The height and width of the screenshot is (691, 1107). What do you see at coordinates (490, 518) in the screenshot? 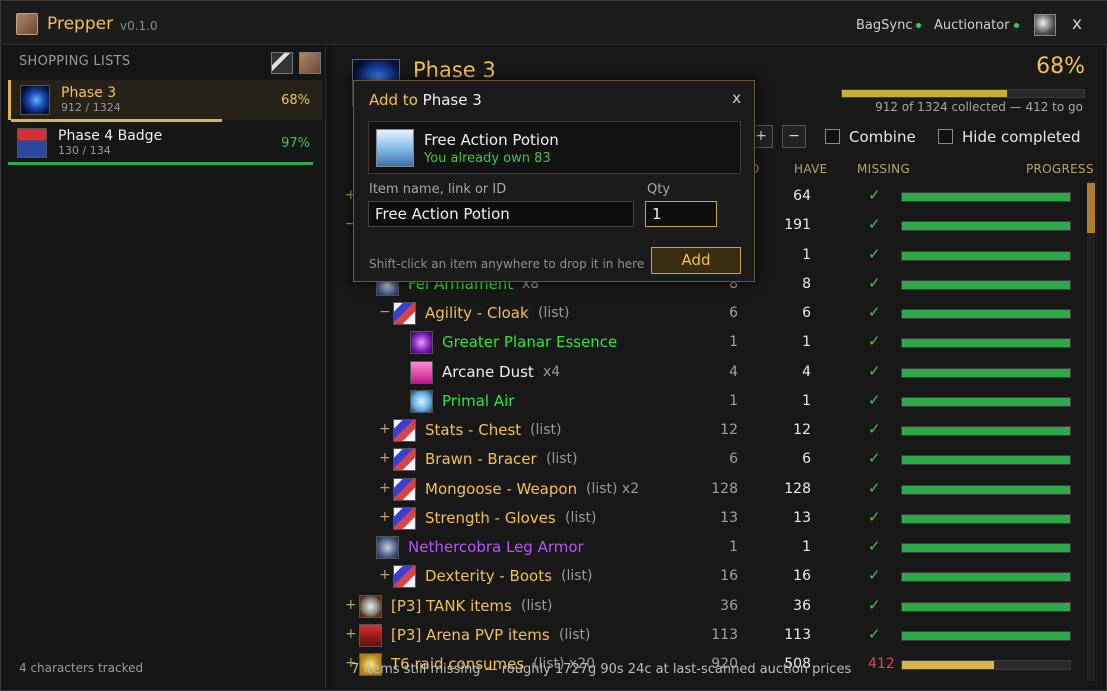
I see `row-name: Strength - Gloves` at bounding box center [490, 518].